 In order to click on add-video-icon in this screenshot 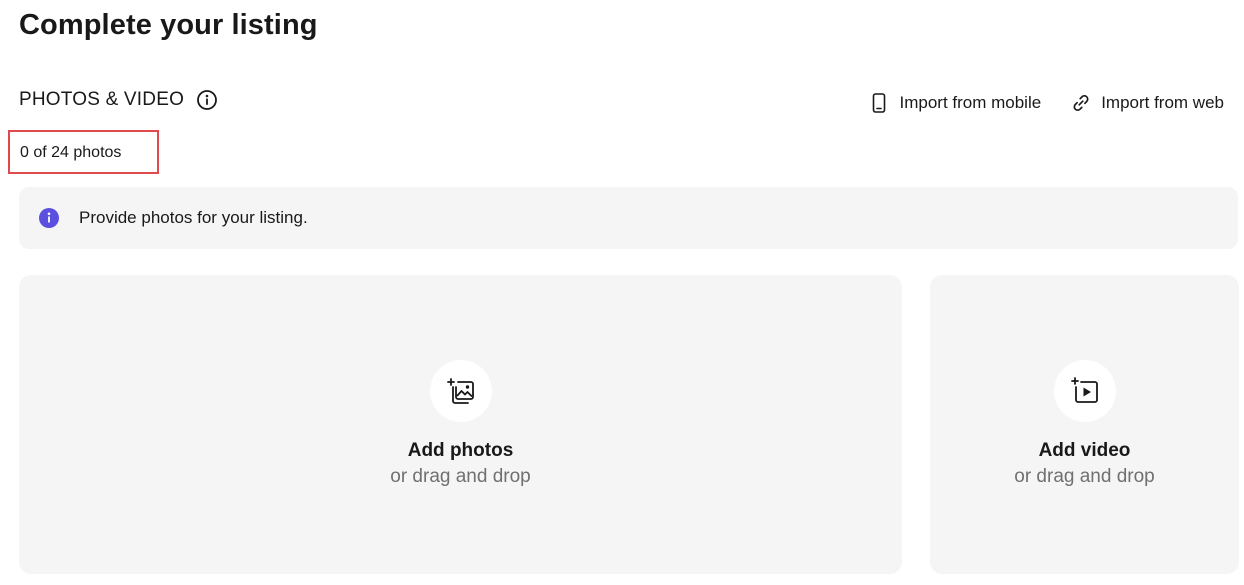, I will do `click(1084, 391)`.